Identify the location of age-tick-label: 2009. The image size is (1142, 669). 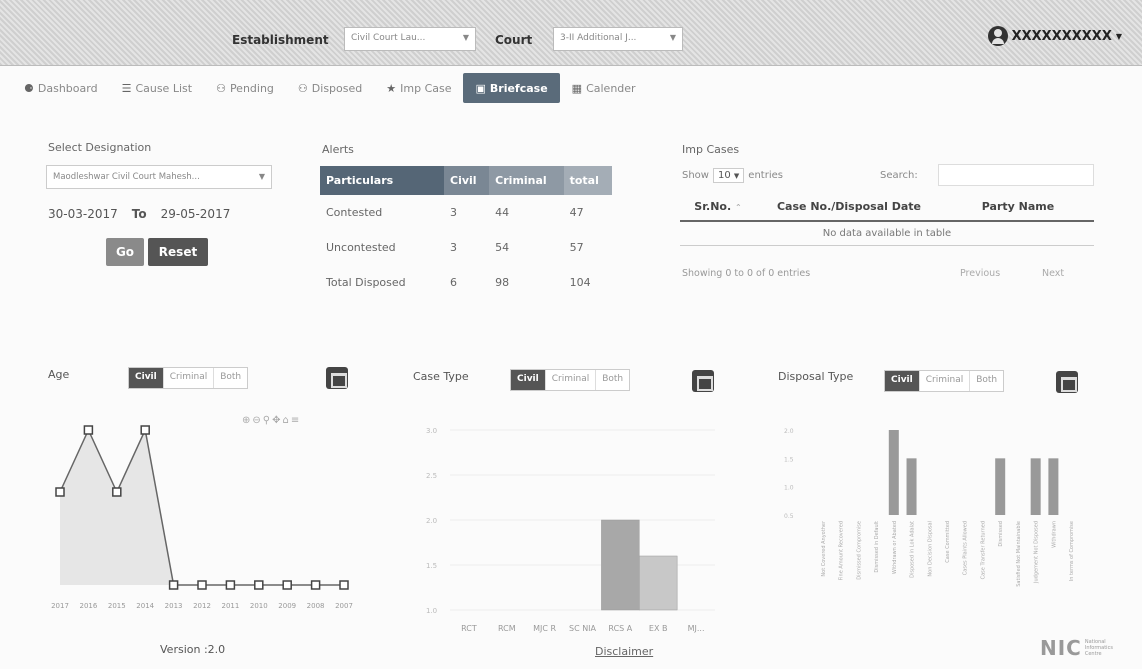
(287, 606).